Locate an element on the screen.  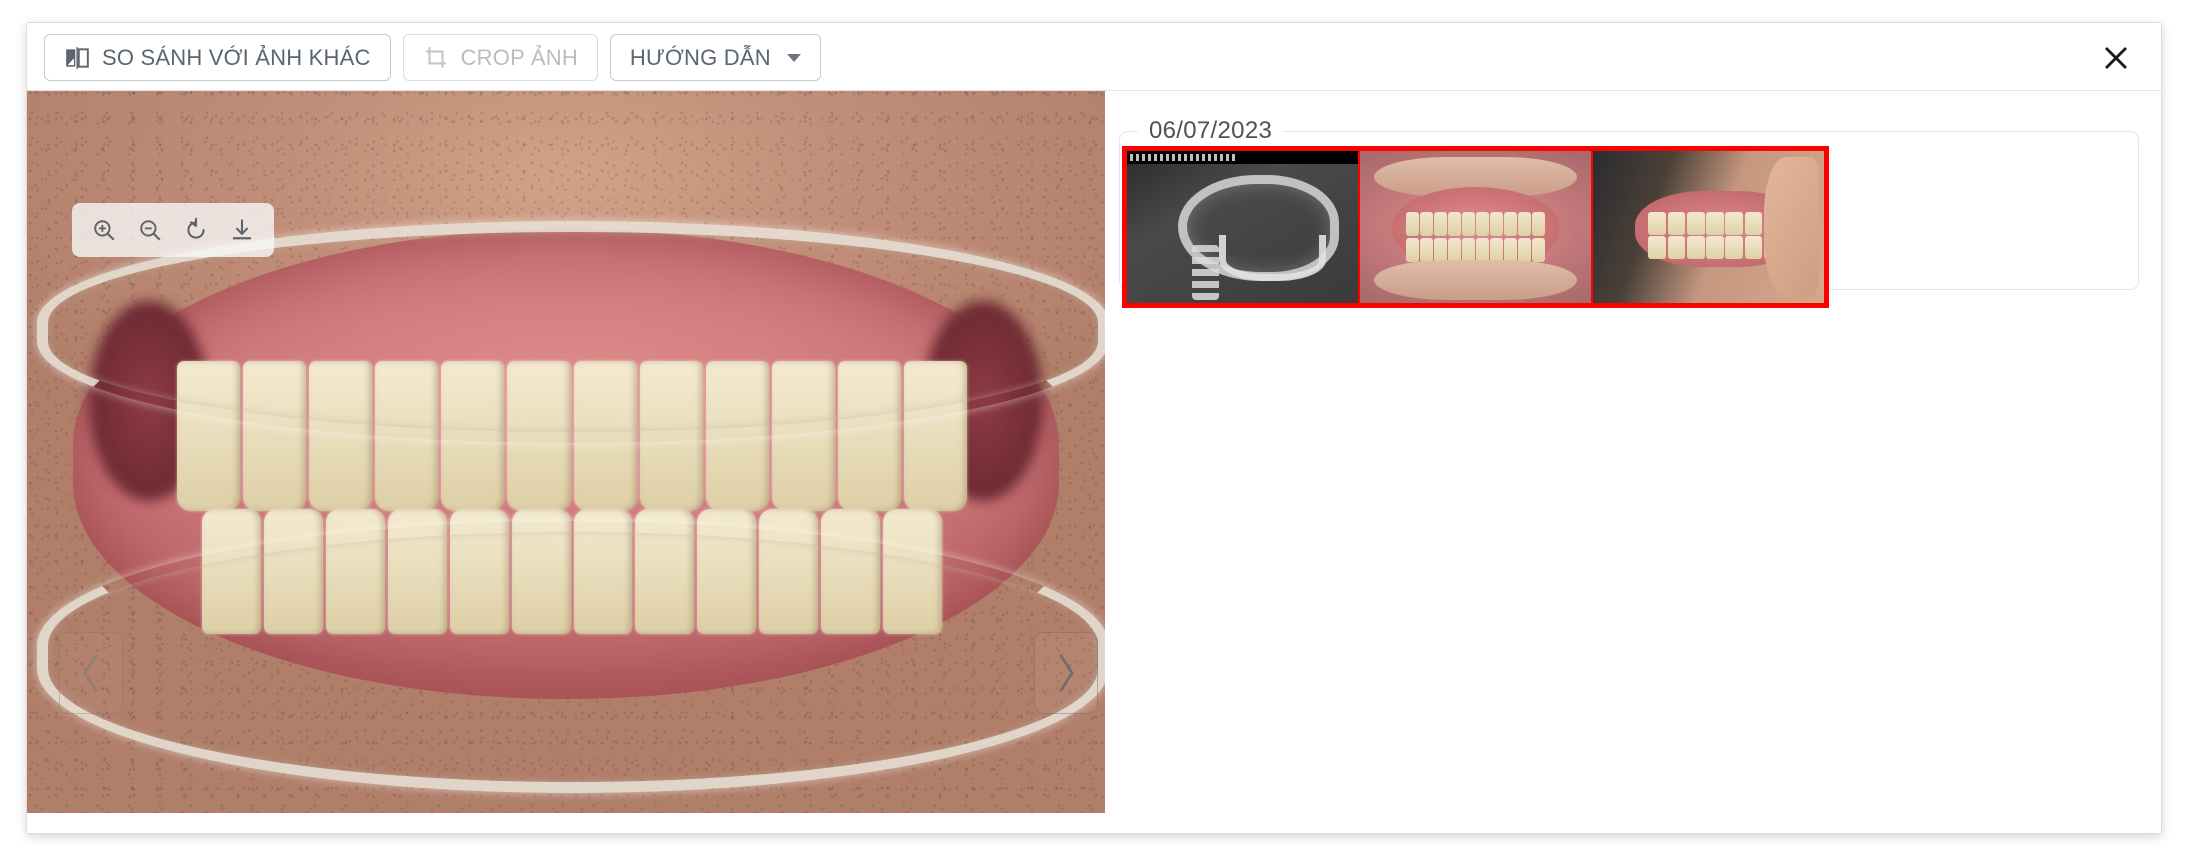
compare-images-icon is located at coordinates (77, 58).